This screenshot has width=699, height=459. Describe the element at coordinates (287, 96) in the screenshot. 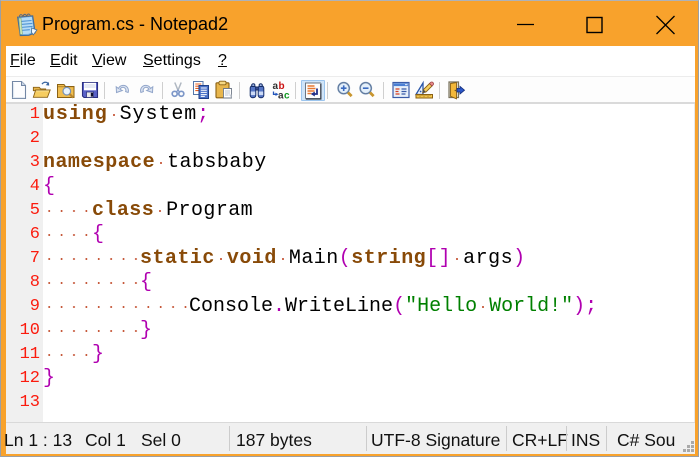

I see `svg-text: c` at that location.